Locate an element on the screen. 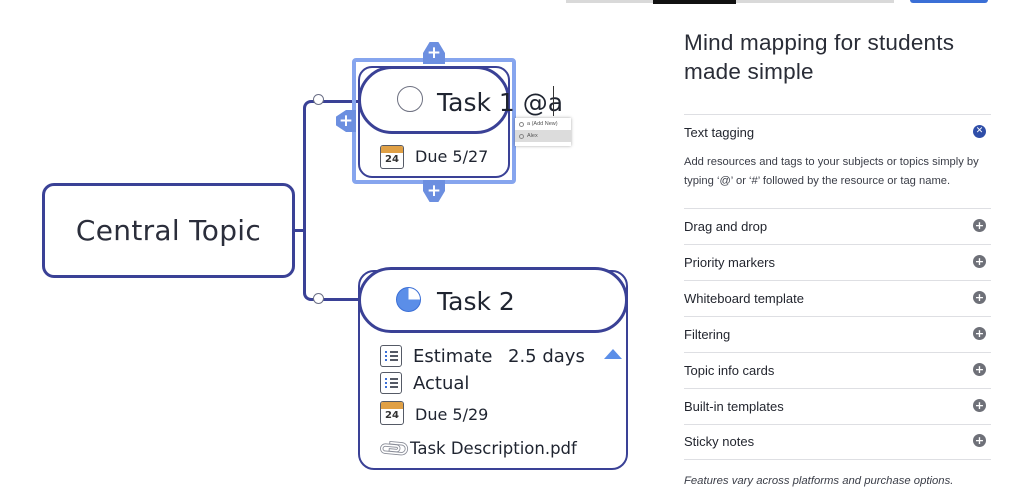 This screenshot has height=498, width=1024. accordion-label-sticky-notes: Sticky notes is located at coordinates (719, 441).